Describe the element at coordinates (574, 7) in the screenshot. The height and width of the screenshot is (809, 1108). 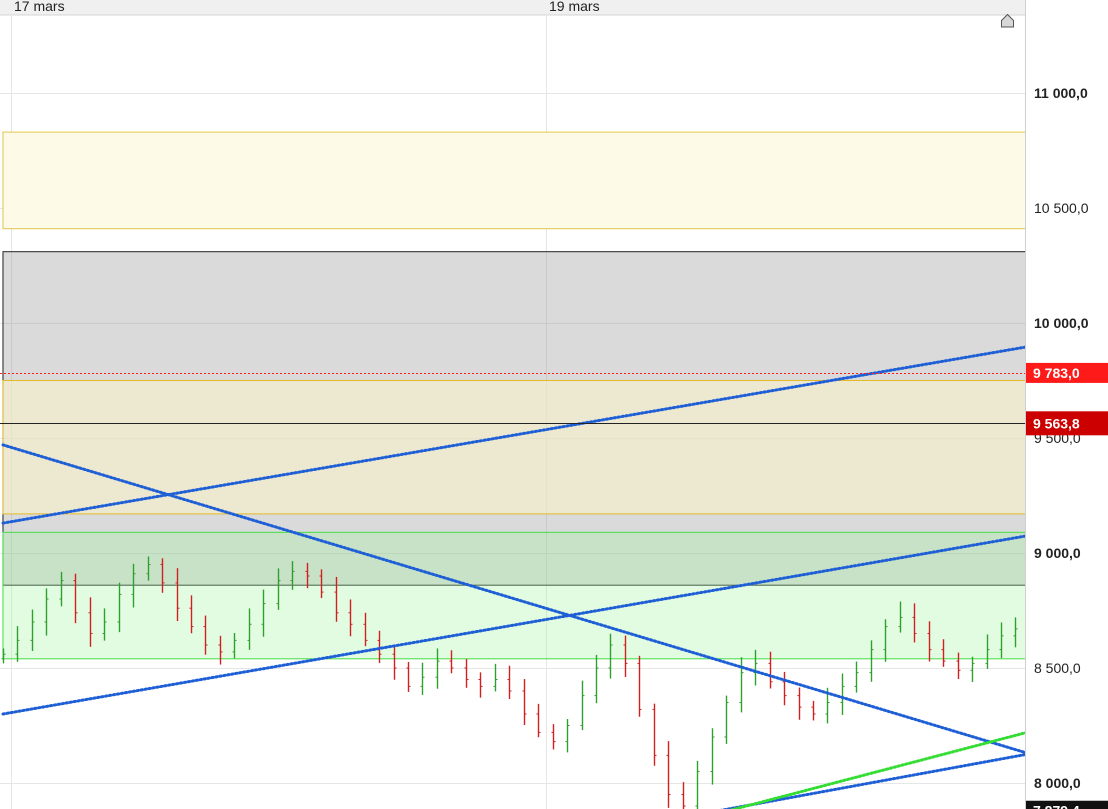
I see `date-label: 19 mars` at that location.